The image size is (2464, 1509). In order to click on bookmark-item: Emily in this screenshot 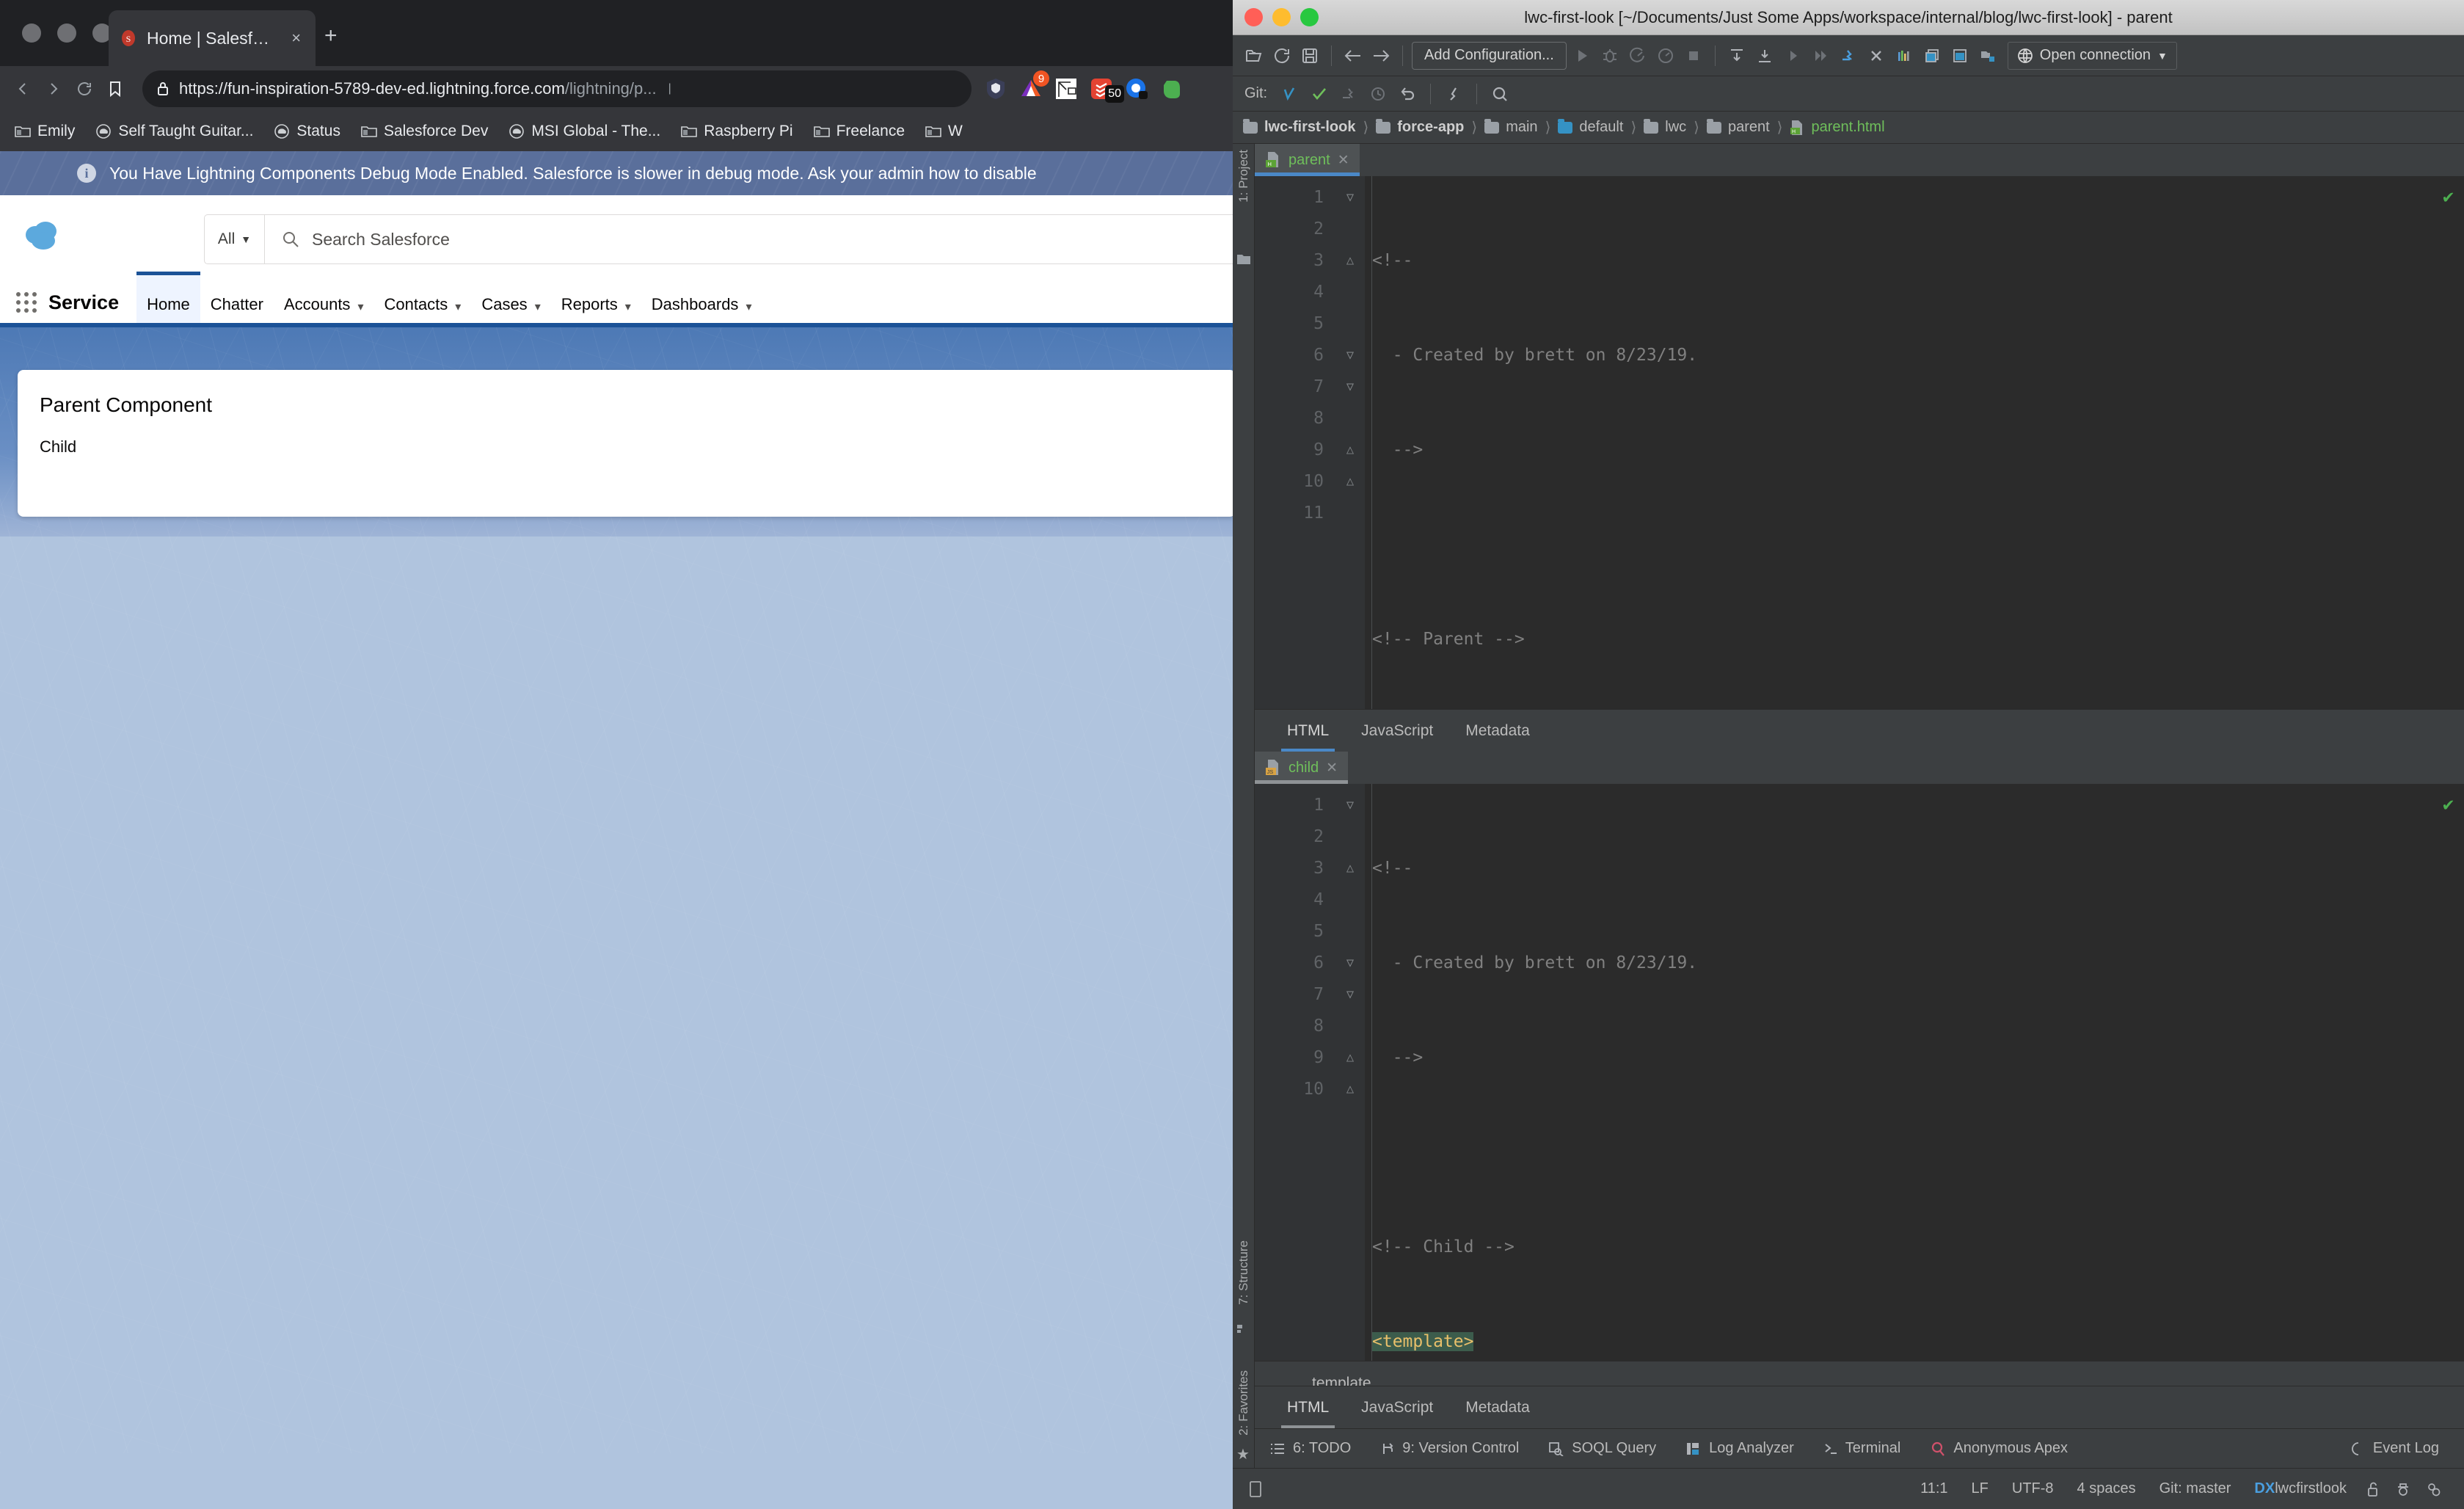, I will do `click(44, 131)`.